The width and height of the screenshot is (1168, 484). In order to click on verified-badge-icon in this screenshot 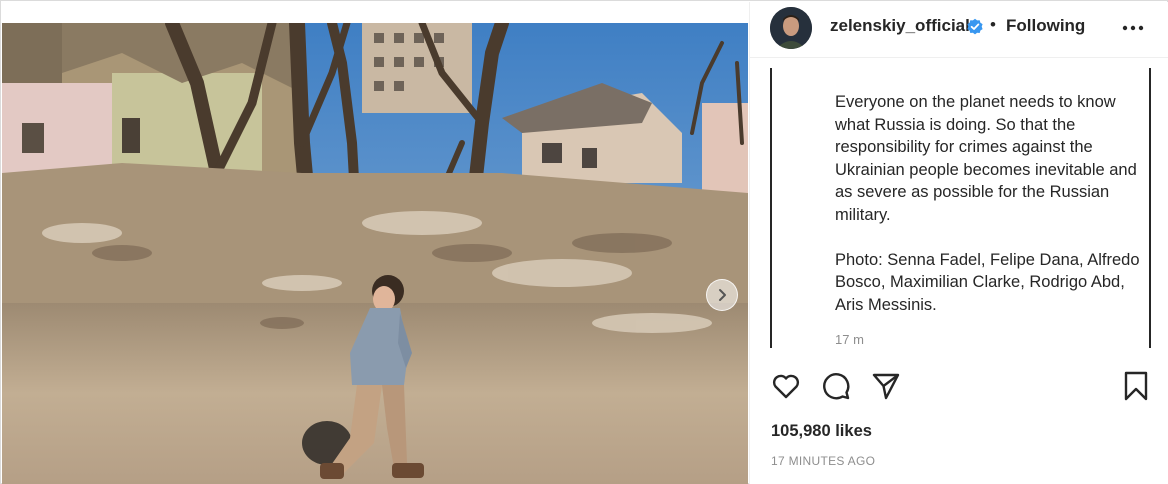, I will do `click(975, 26)`.